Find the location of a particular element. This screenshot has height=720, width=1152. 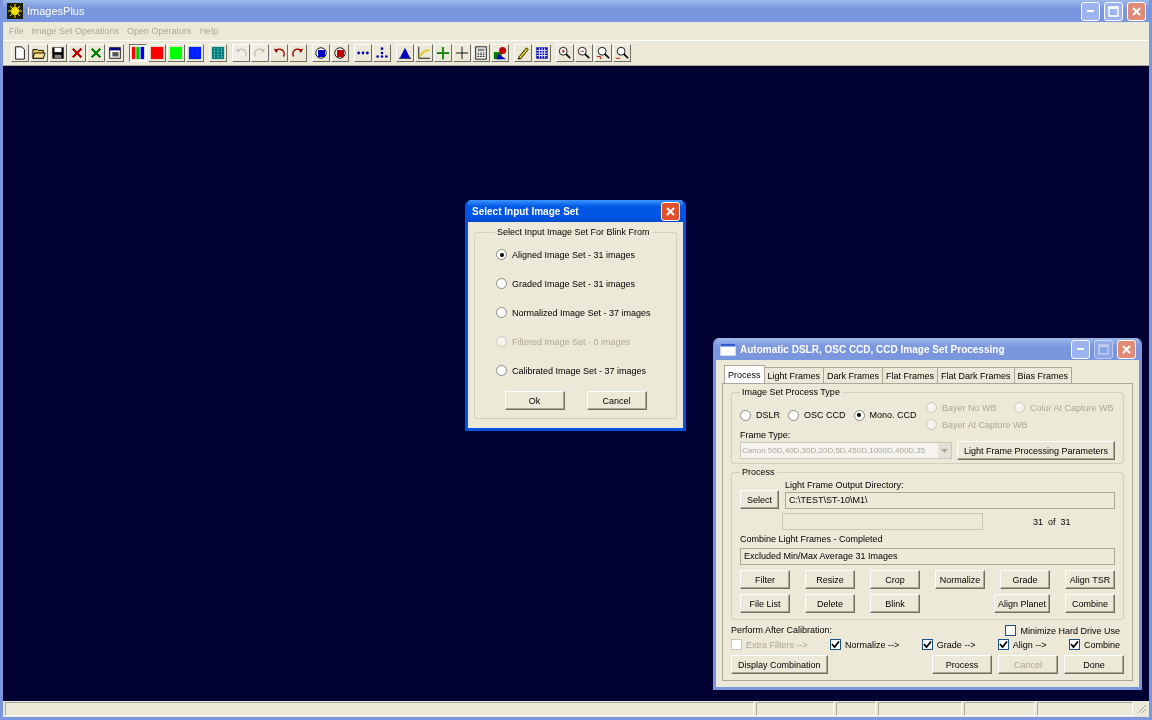

dialog-title: Select Input Image Set is located at coordinates (526, 211).